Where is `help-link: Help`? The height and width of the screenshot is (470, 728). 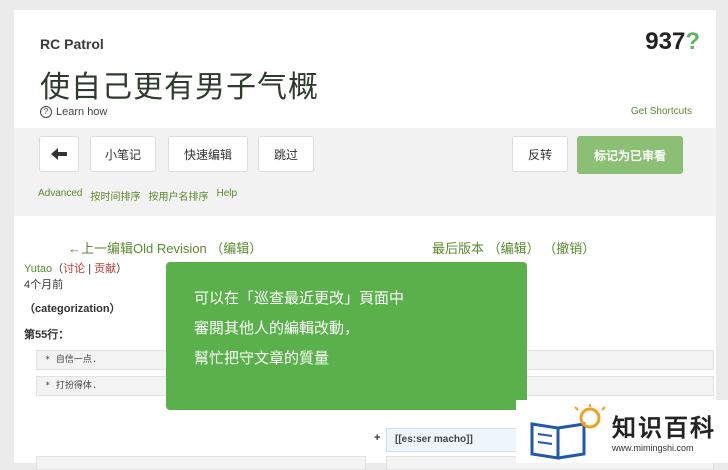 help-link: Help is located at coordinates (226, 195).